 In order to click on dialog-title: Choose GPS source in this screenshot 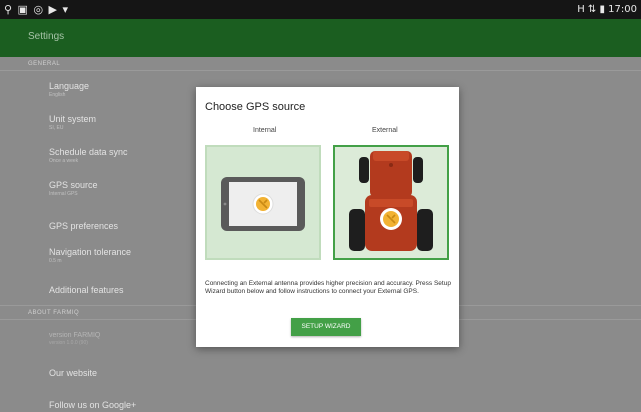, I will do `click(255, 107)`.